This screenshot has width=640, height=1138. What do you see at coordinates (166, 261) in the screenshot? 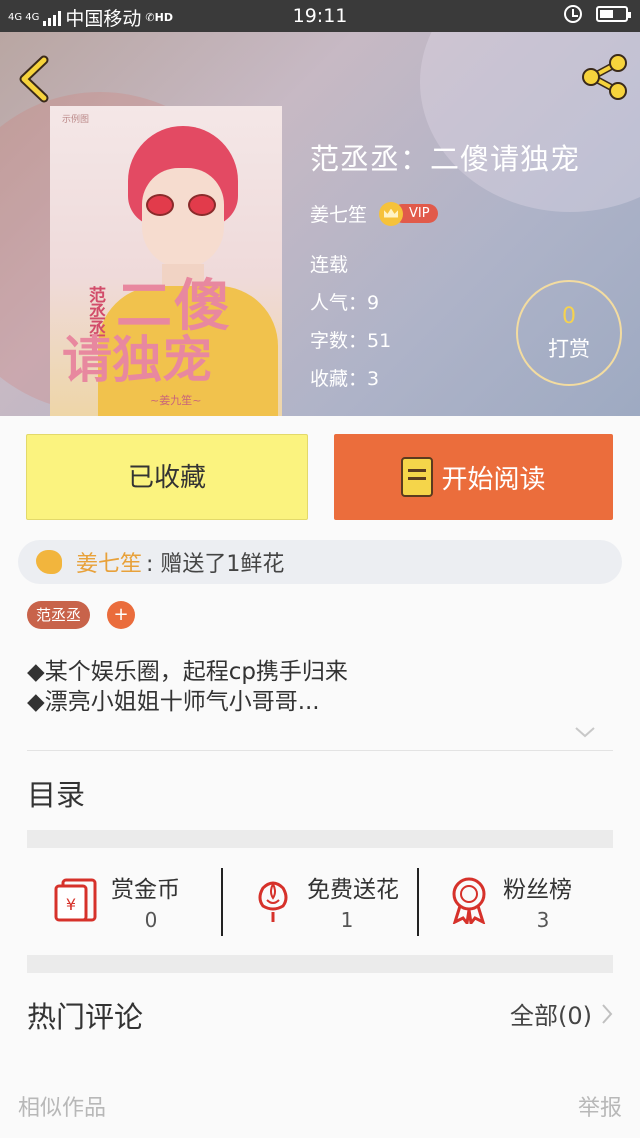
I see `book-cover: 示例图 范丞丞 二傻 请独宠 ~姜九笙~` at bounding box center [166, 261].